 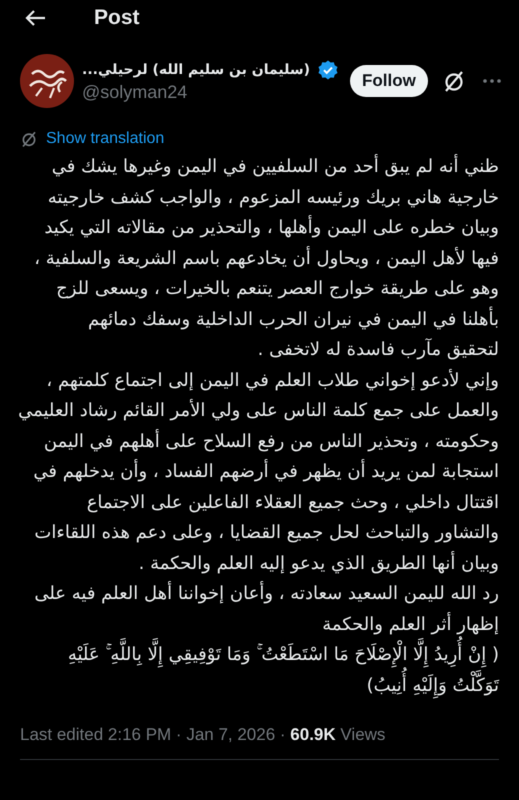 What do you see at coordinates (265, 471) in the screenshot?
I see `post-text-line: استجابة لمن يريد أن يظهر في أرضهم الفساد ، وأن يدخلهم في` at bounding box center [265, 471].